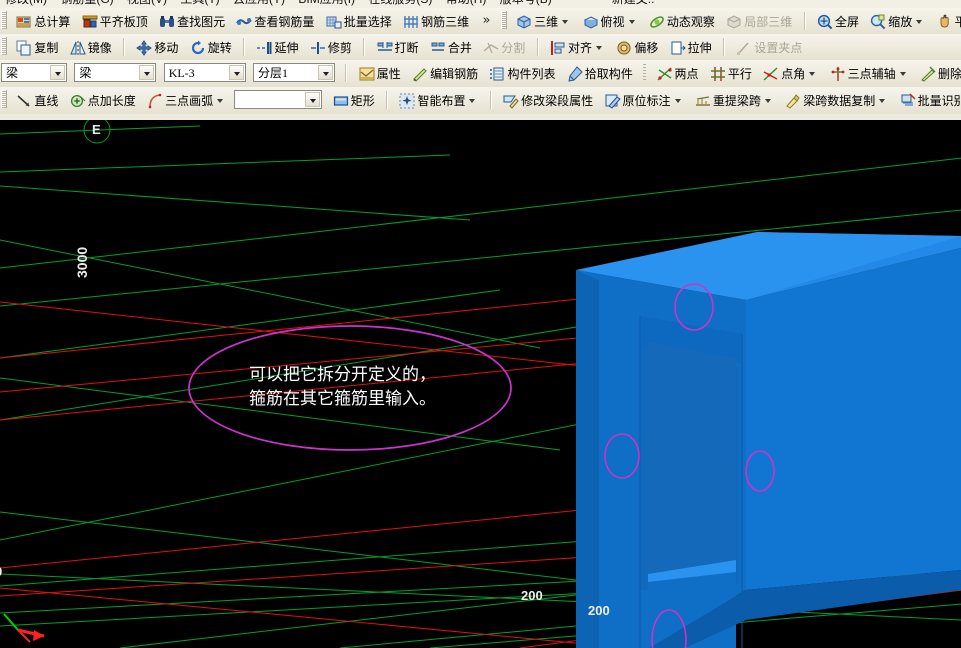  What do you see at coordinates (869, 74) in the screenshot?
I see `three-point-axis-button: 三点辅轴` at bounding box center [869, 74].